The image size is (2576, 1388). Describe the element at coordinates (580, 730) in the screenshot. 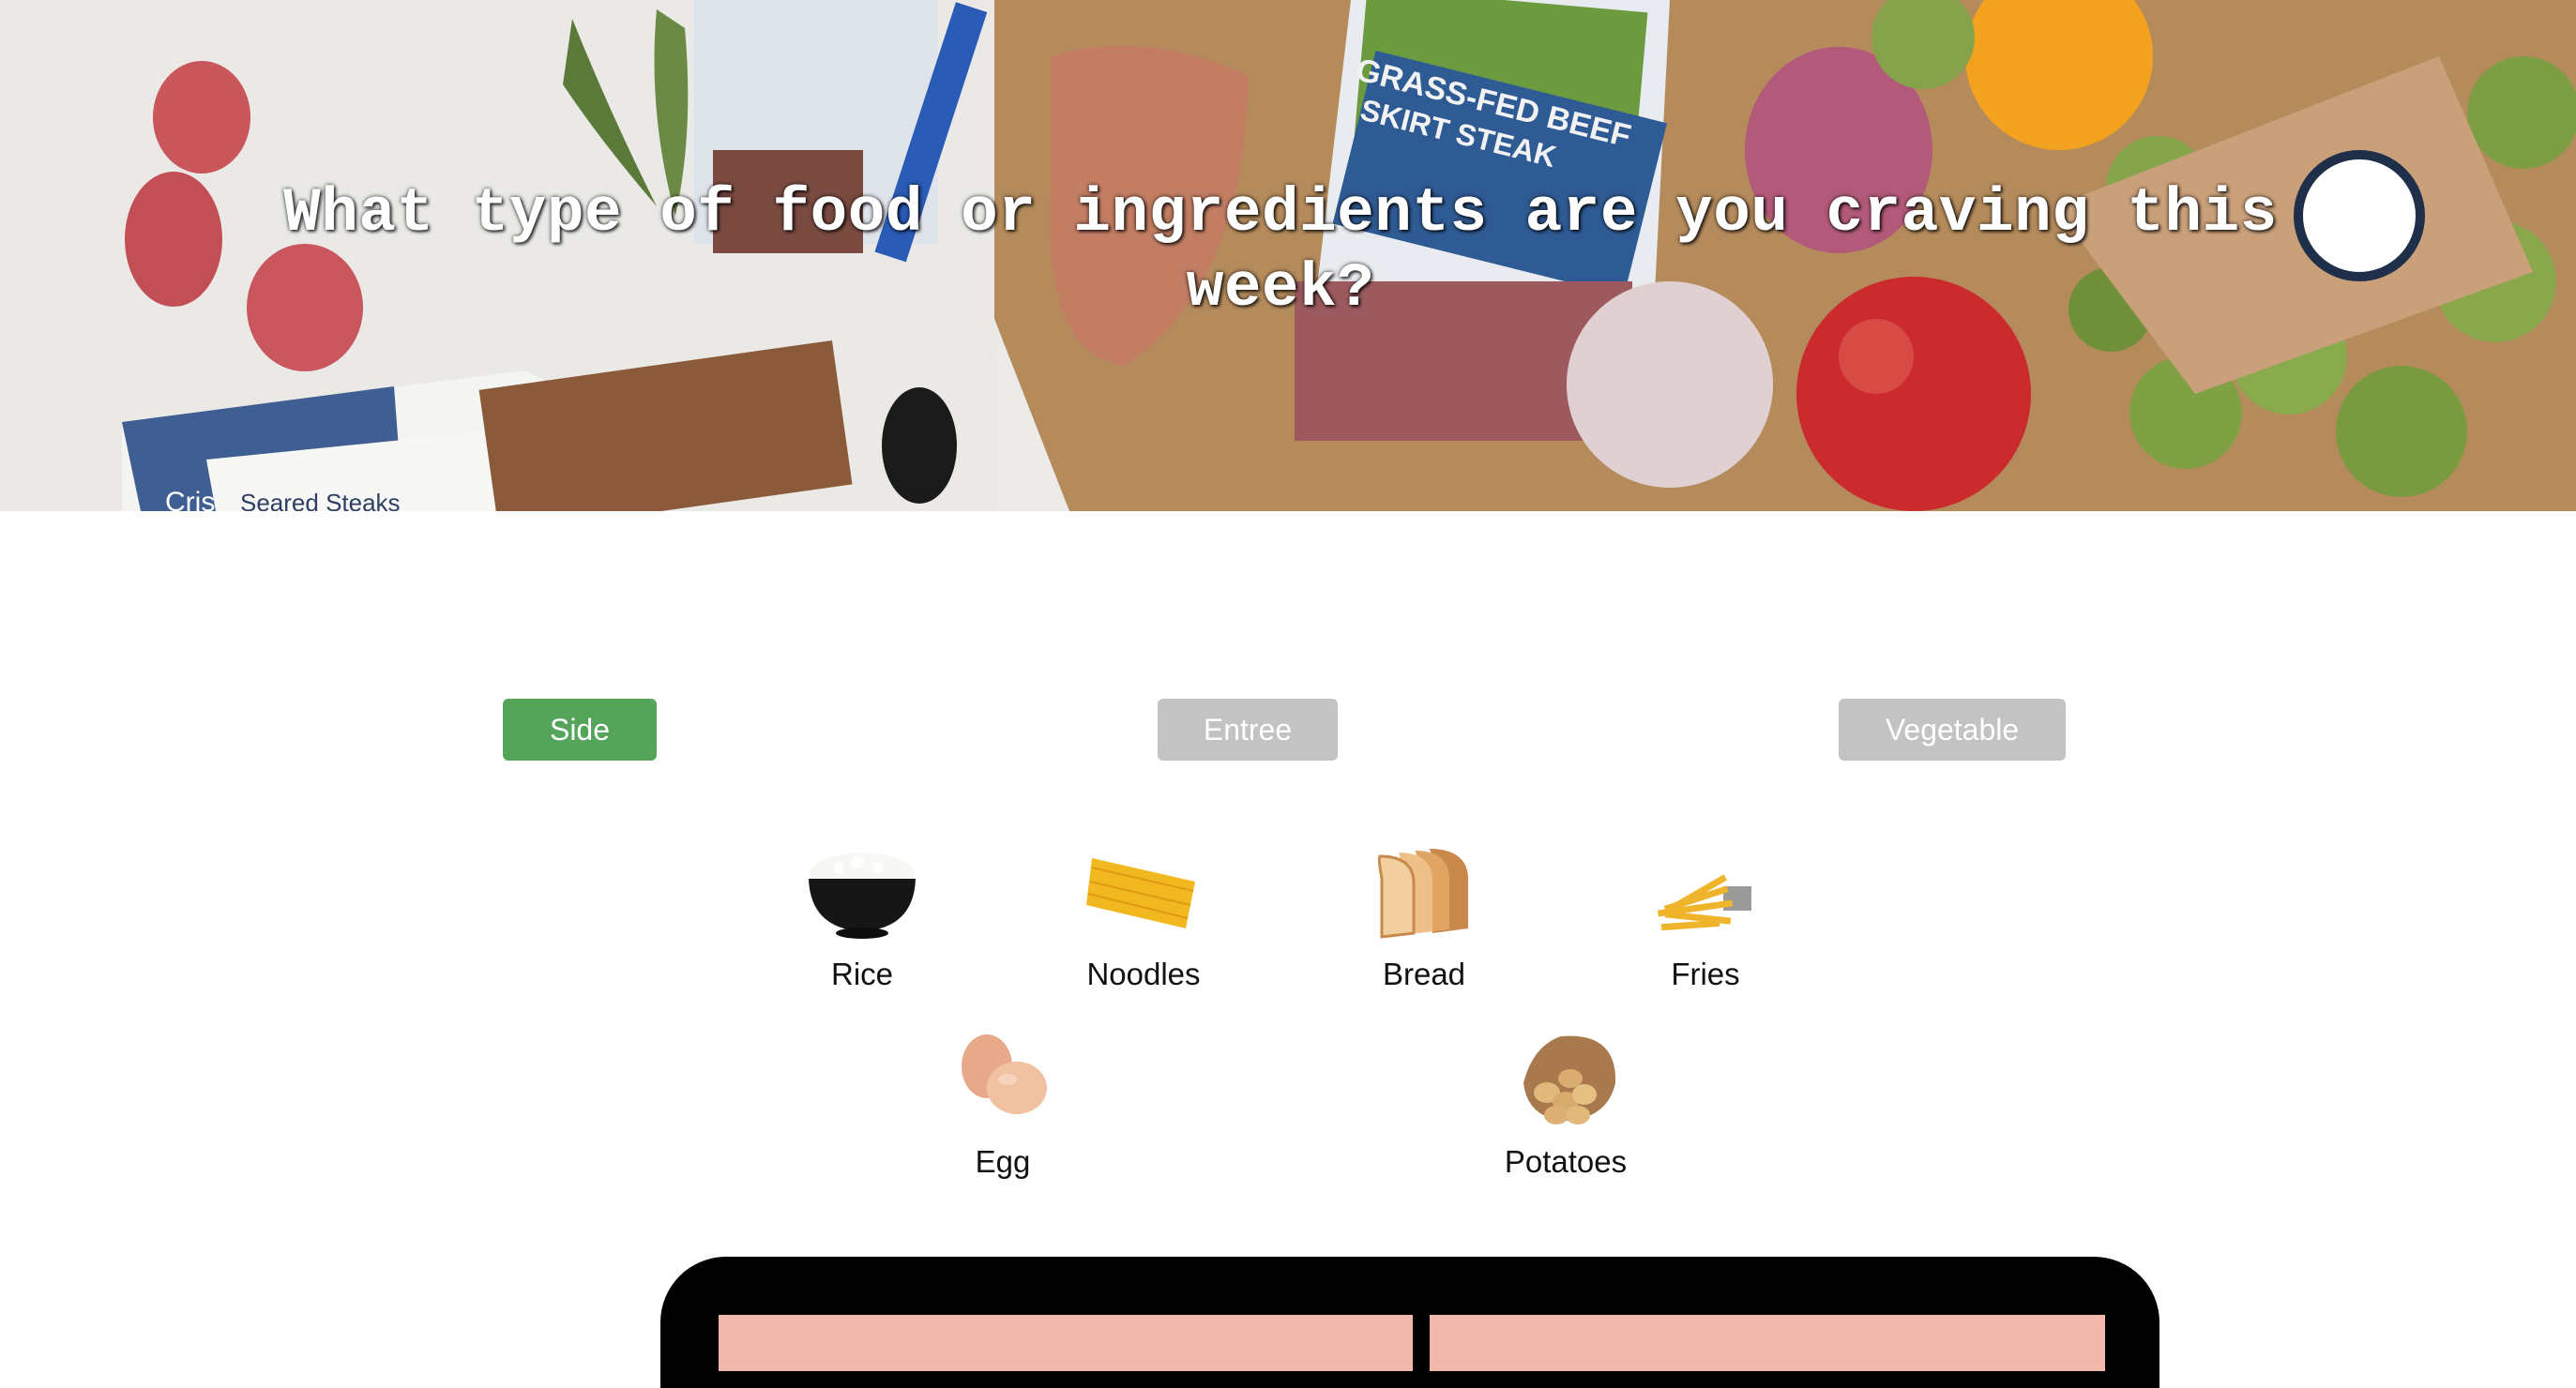

I see `tab-side: Side` at that location.